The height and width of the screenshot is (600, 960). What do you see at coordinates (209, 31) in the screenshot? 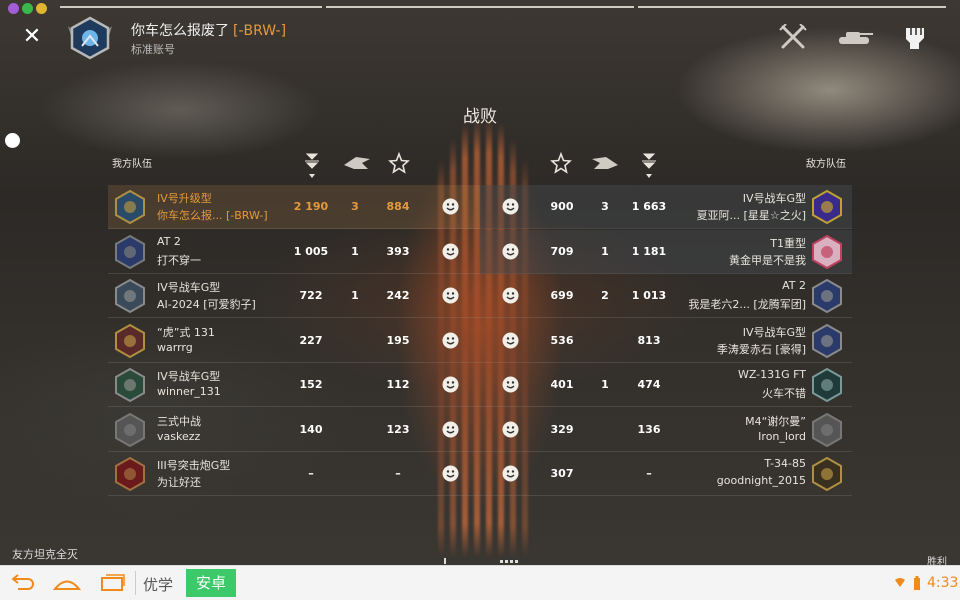
I see `player-name: 你车怎么报废了 [-BRW-]` at bounding box center [209, 31].